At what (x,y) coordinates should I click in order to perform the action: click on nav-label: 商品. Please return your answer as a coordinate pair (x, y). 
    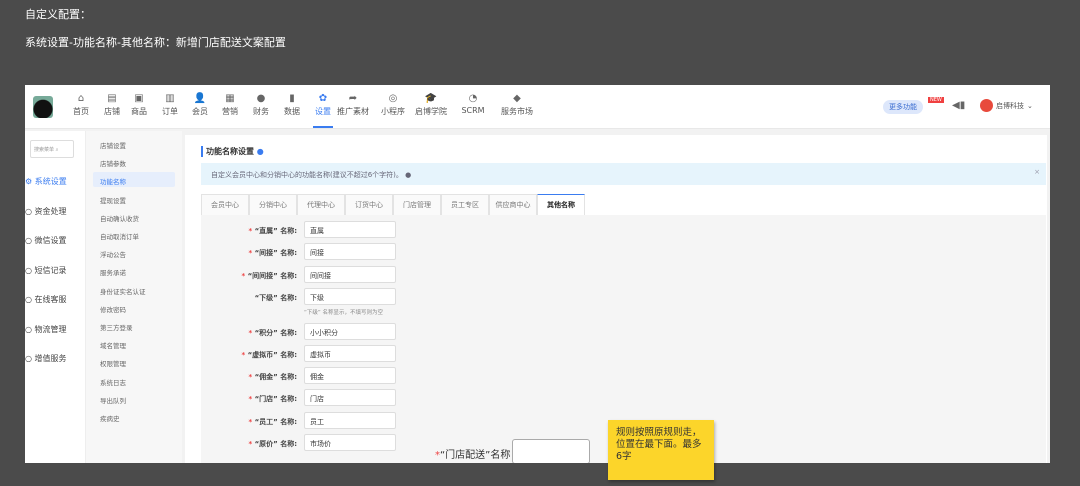
    Looking at the image, I should click on (139, 111).